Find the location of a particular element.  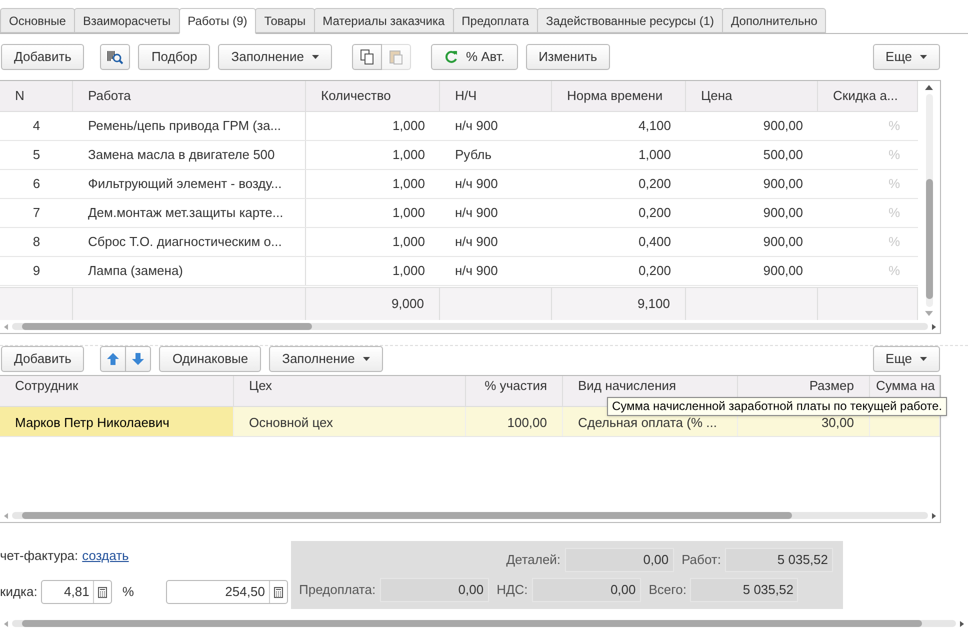

discount-label: кидка: is located at coordinates (19, 592).